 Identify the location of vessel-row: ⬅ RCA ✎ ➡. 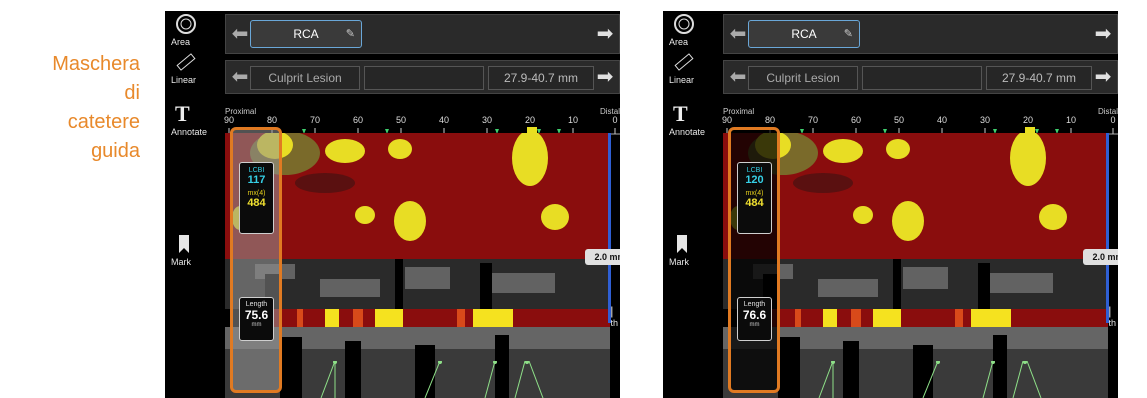
(422, 34).